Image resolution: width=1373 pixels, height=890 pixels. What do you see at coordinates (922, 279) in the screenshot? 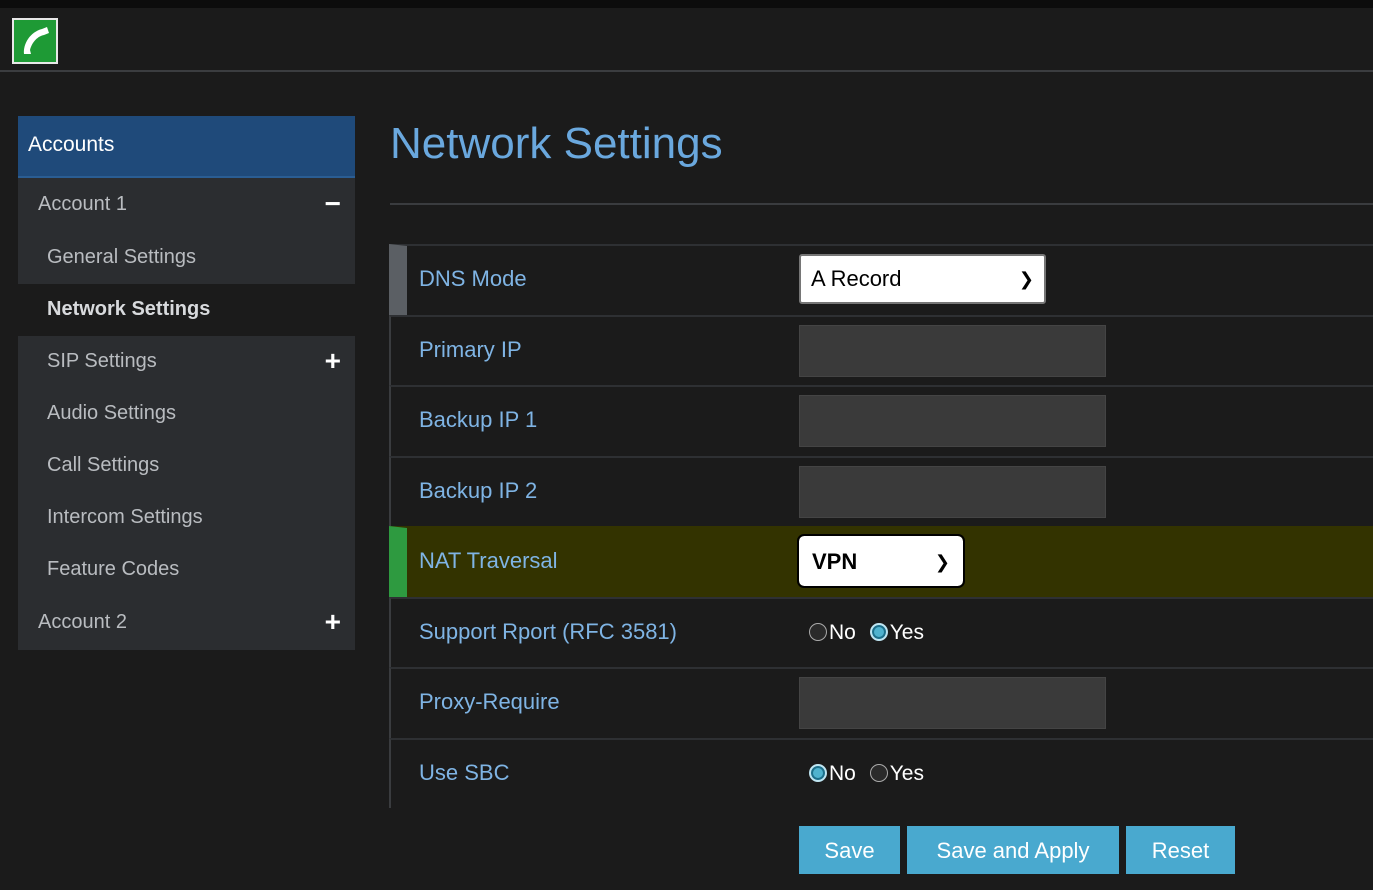
I see `dns-mode-select: A Record ❯` at bounding box center [922, 279].